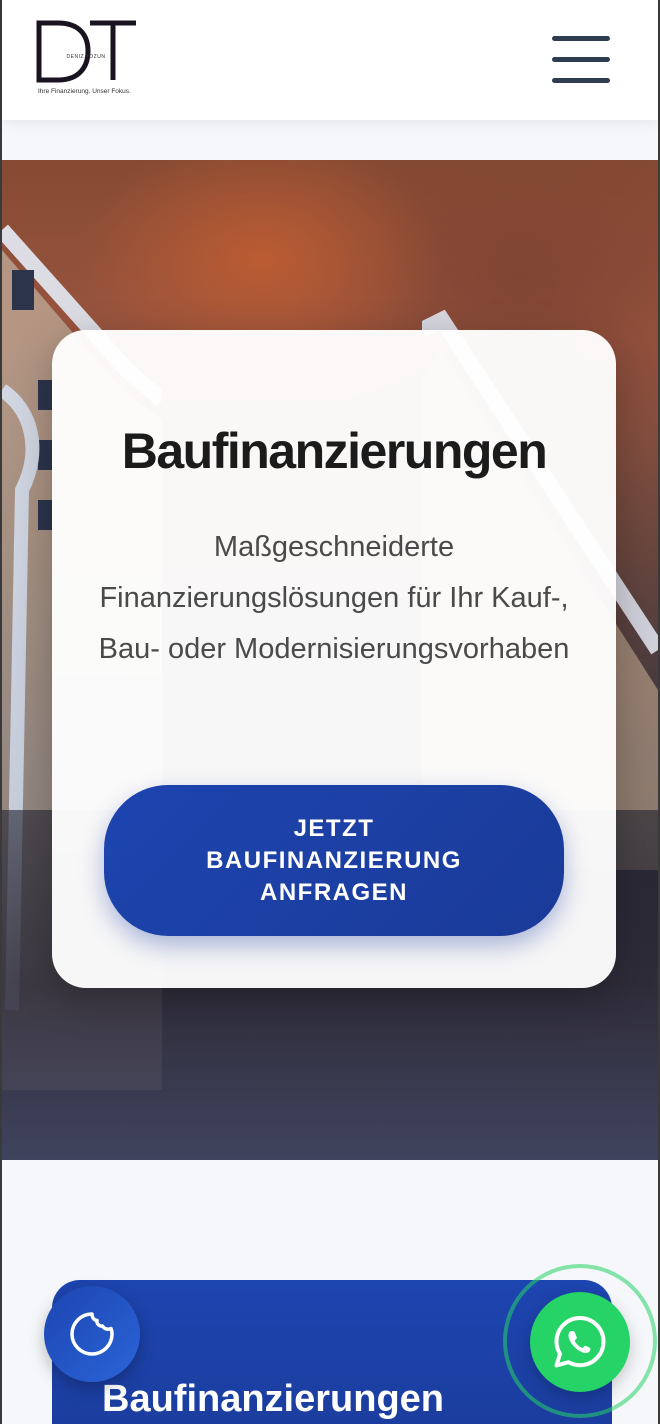 The image size is (660, 1424). I want to click on cookie-icon, so click(92, 1334).